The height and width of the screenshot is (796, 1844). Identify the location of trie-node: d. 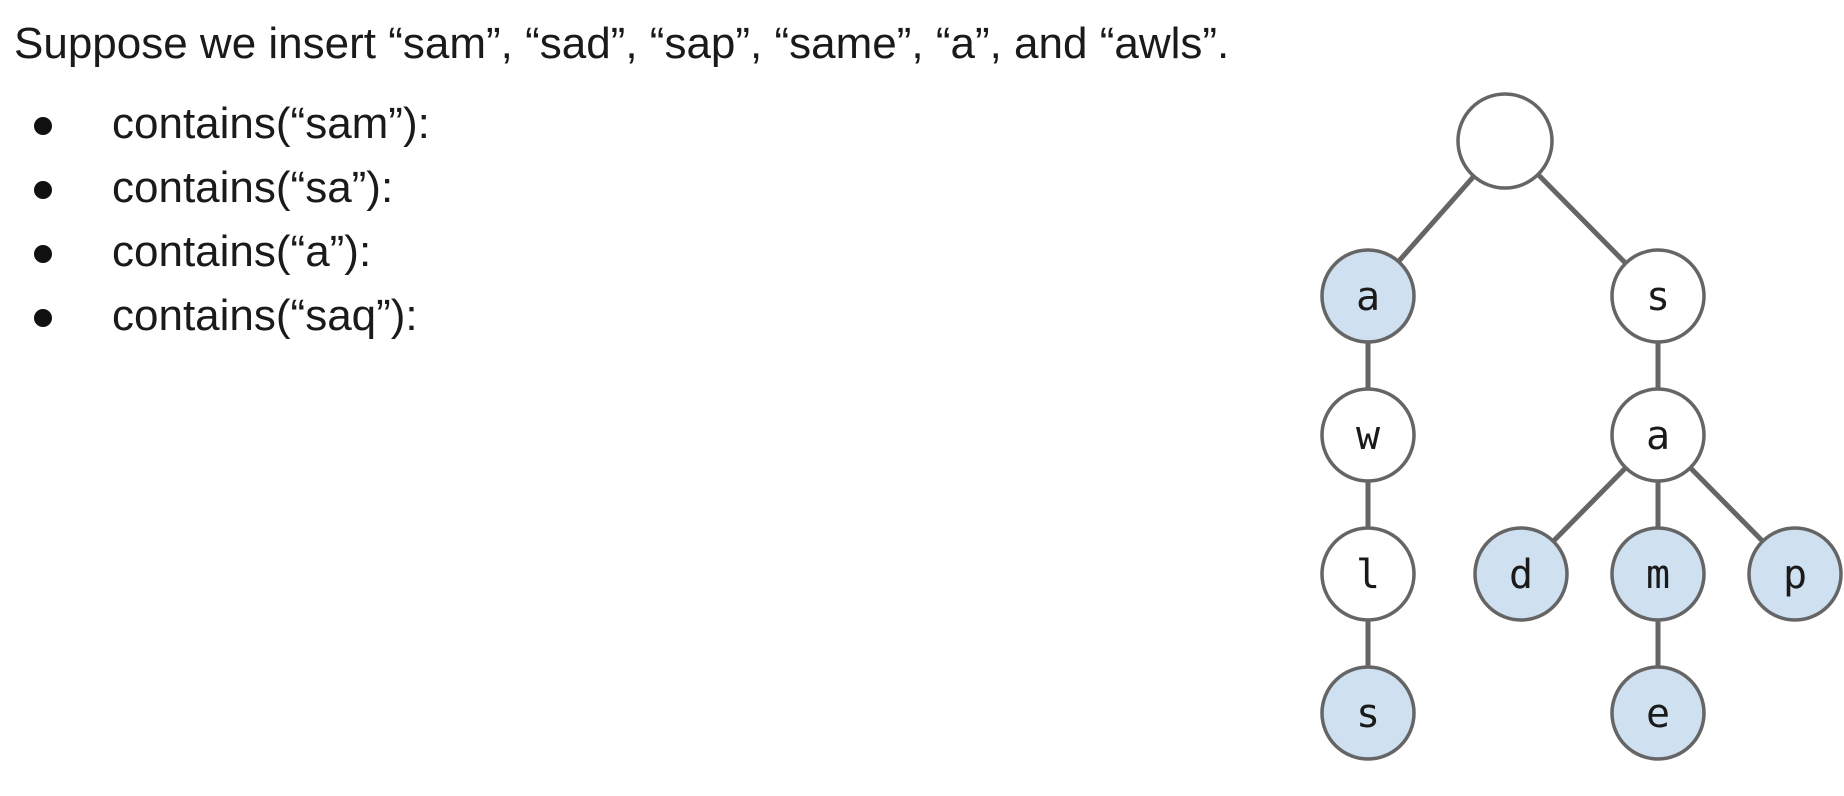
(1521, 574).